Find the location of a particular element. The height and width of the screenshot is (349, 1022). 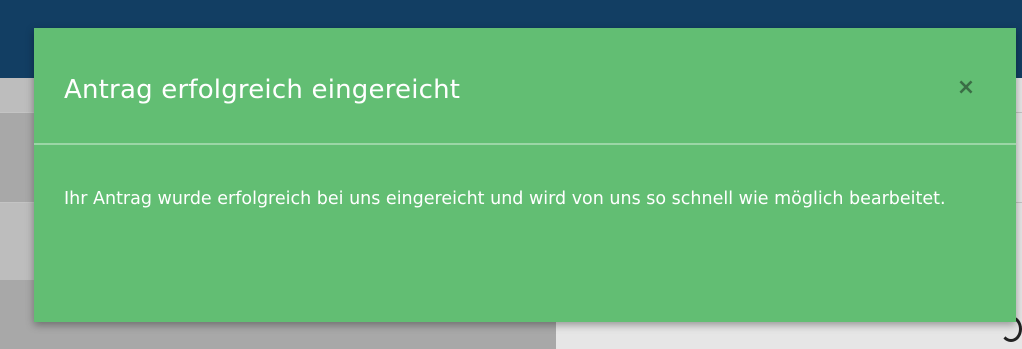

dialog-title: Antrag erfolgreich eingereicht is located at coordinates (262, 90).